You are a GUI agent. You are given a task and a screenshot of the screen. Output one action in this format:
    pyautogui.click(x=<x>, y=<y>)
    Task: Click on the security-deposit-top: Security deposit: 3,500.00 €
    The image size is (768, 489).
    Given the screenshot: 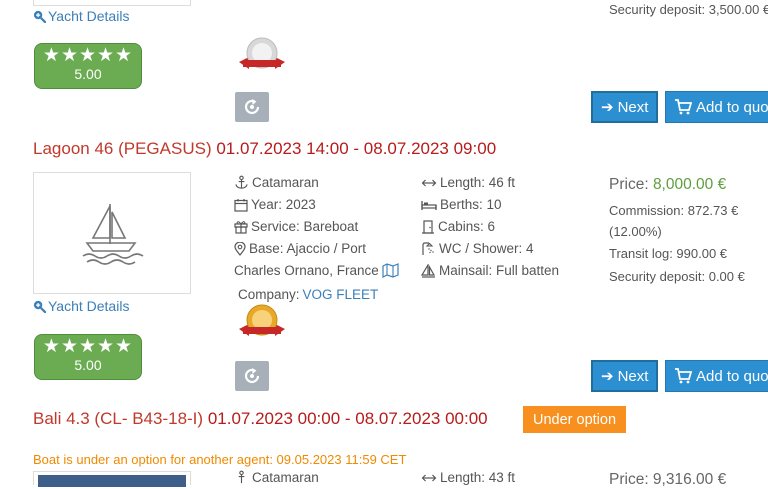 What is the action you would take?
    pyautogui.click(x=688, y=9)
    